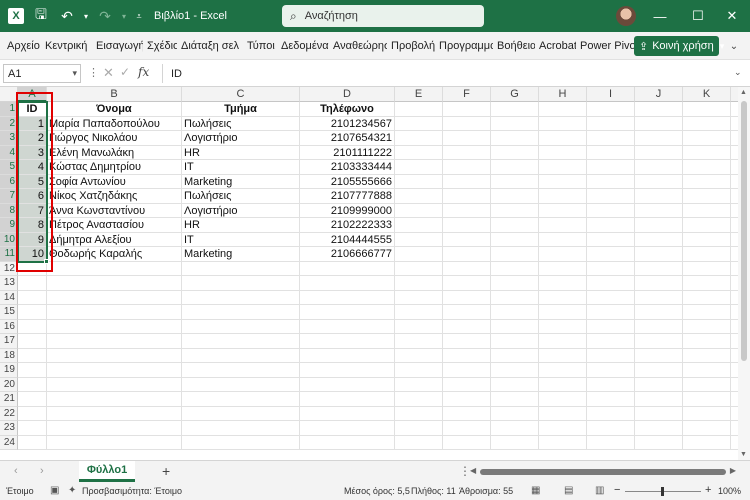 The image size is (750, 500). What do you see at coordinates (347, 152) in the screenshot?
I see `table-cell: 2101111222` at bounding box center [347, 152].